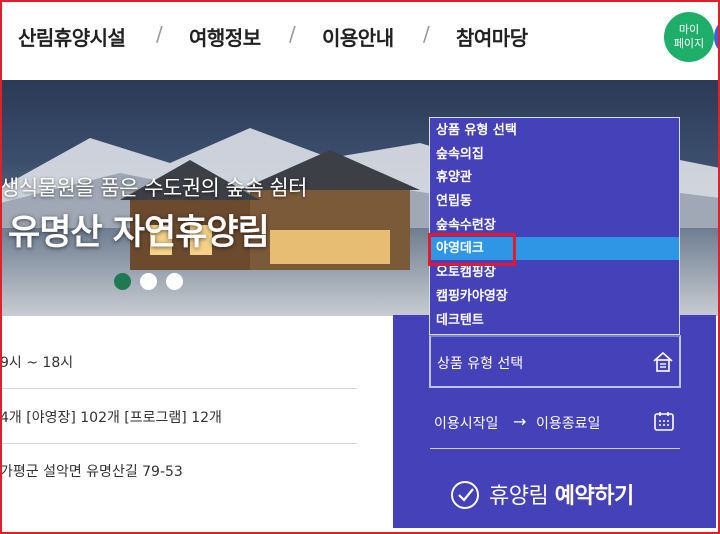 The image size is (720, 534). What do you see at coordinates (480, 364) in the screenshot?
I see `product-type-select-value: 상품 유형 선택` at bounding box center [480, 364].